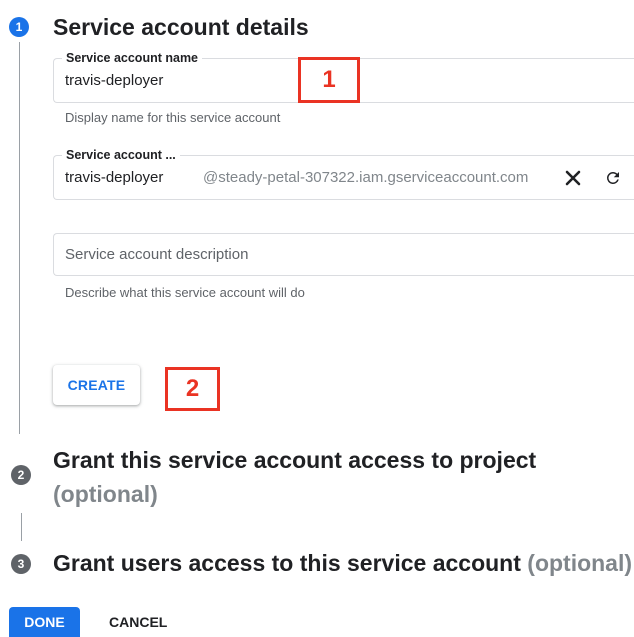 This screenshot has width=634, height=637. What do you see at coordinates (343, 254) in the screenshot?
I see `service-account-description-field: Service account description` at bounding box center [343, 254].